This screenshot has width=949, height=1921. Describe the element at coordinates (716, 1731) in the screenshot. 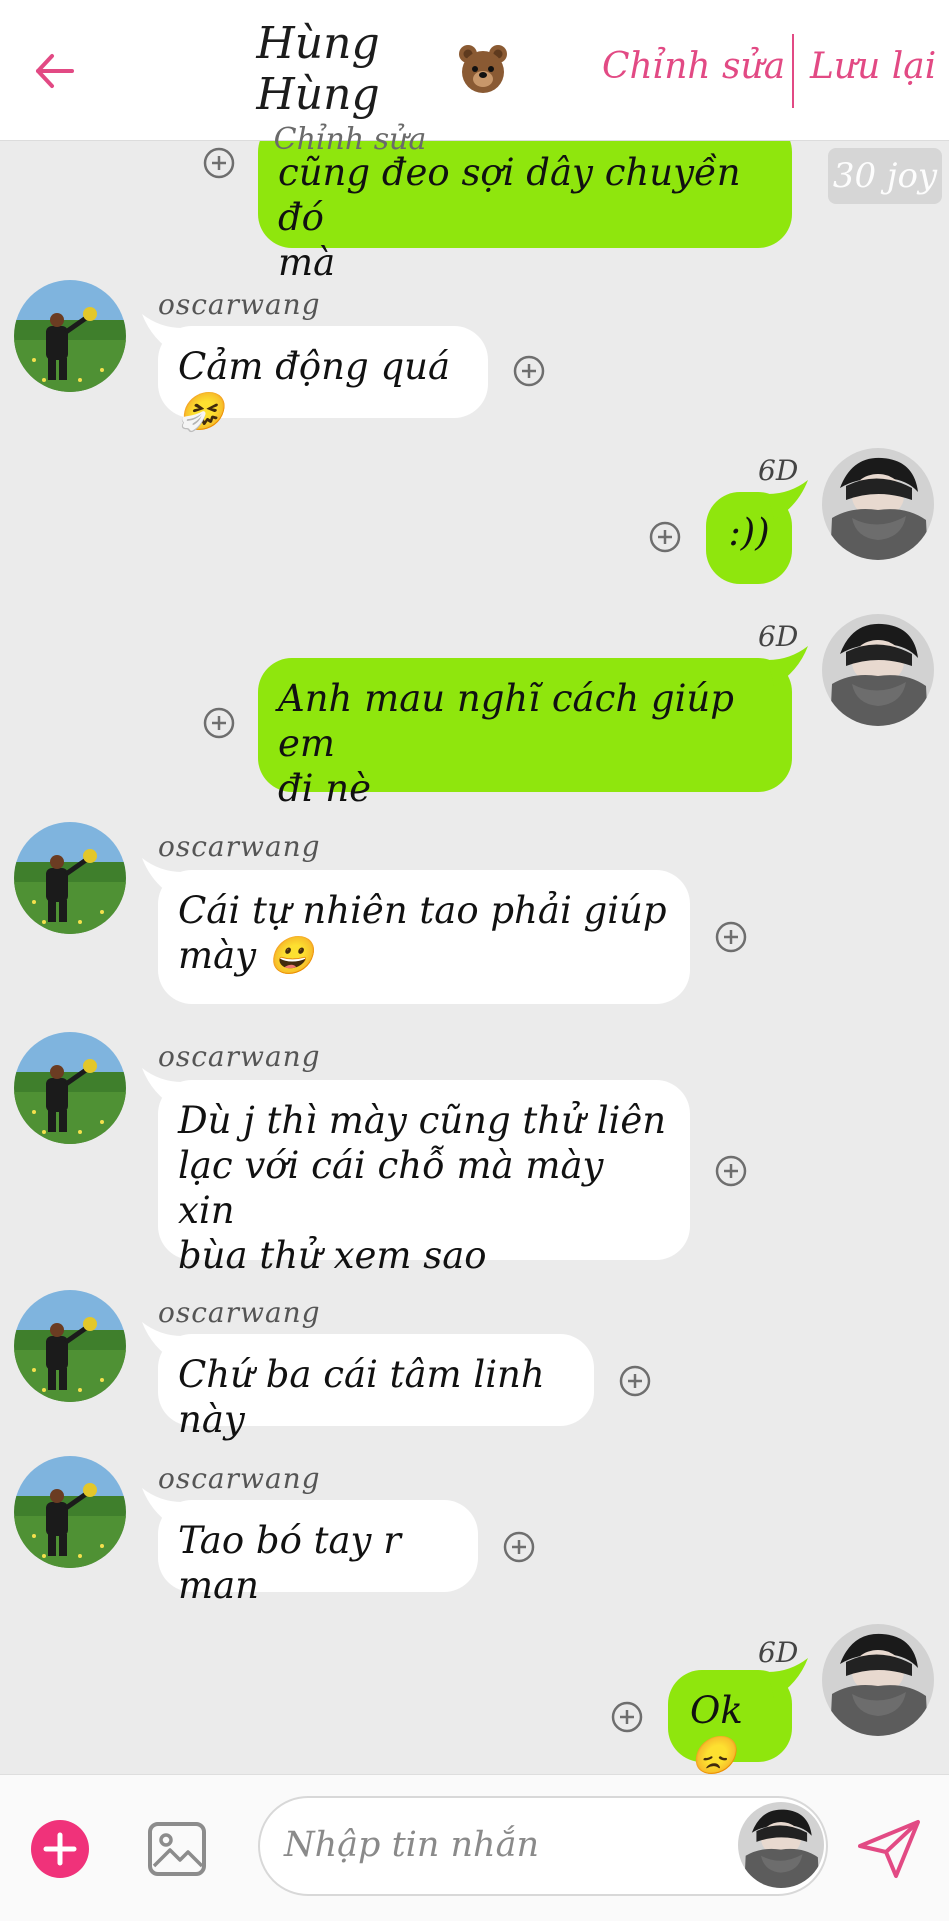

I see `message-line: Ok😞` at that location.